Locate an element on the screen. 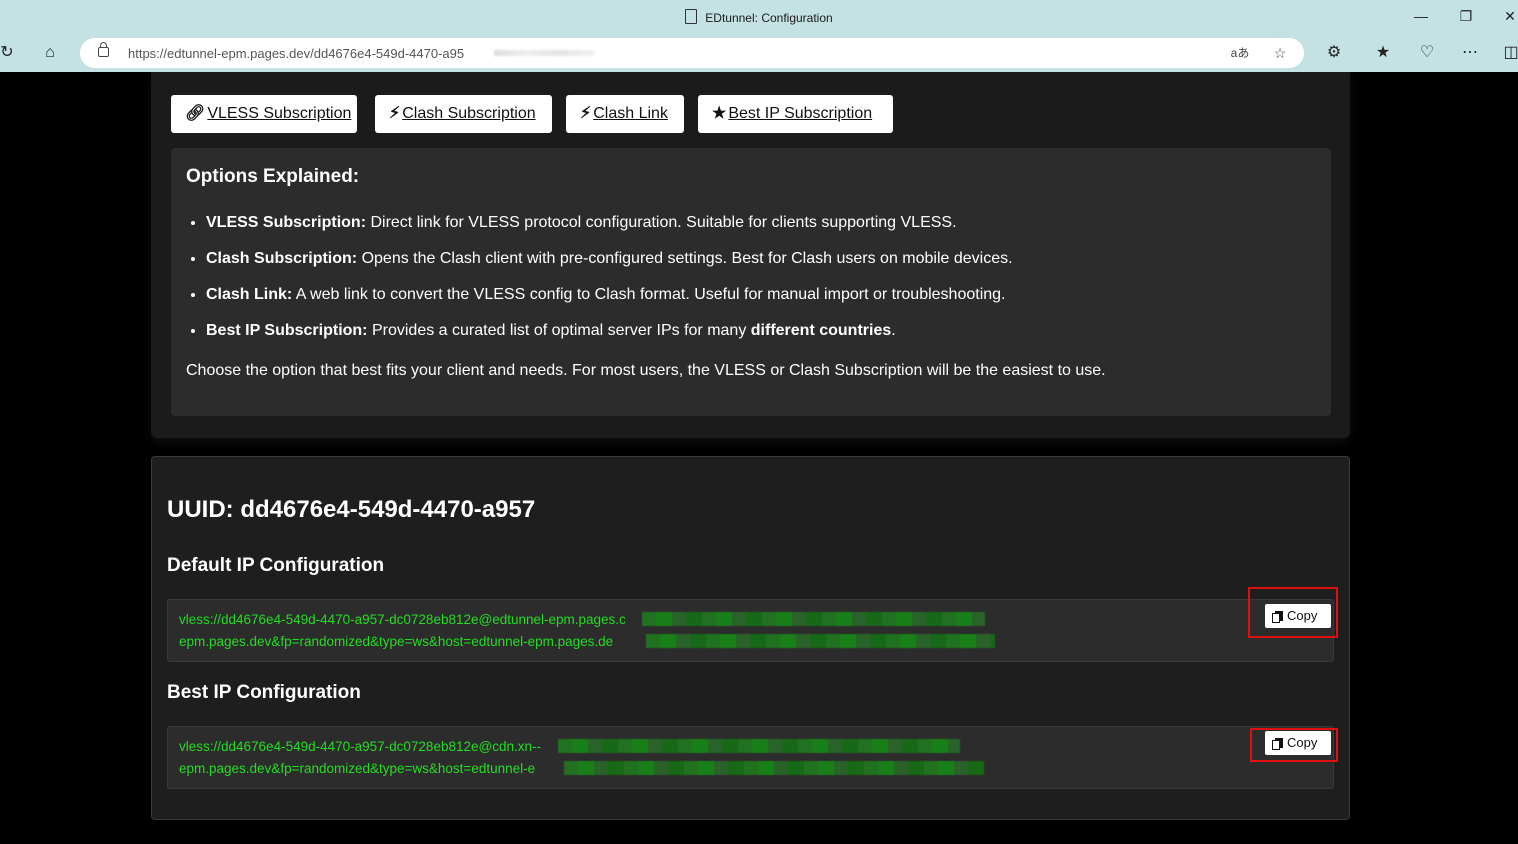 Image resolution: width=1518 pixels, height=844 pixels. favorites-icon: ★ is located at coordinates (1383, 53).